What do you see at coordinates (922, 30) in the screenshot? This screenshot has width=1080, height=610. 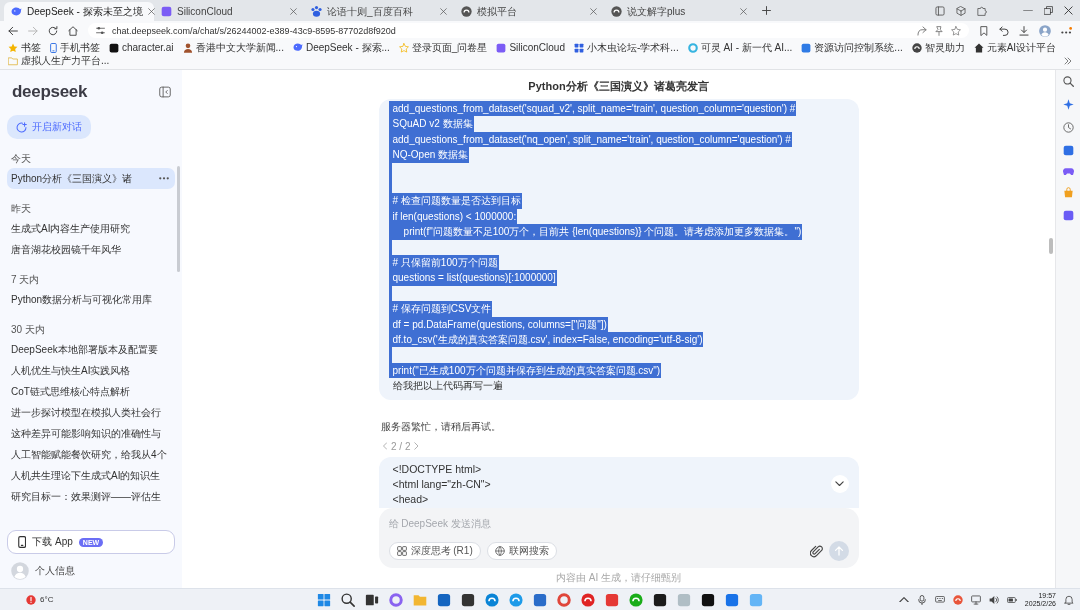 I see `share-icon` at bounding box center [922, 30].